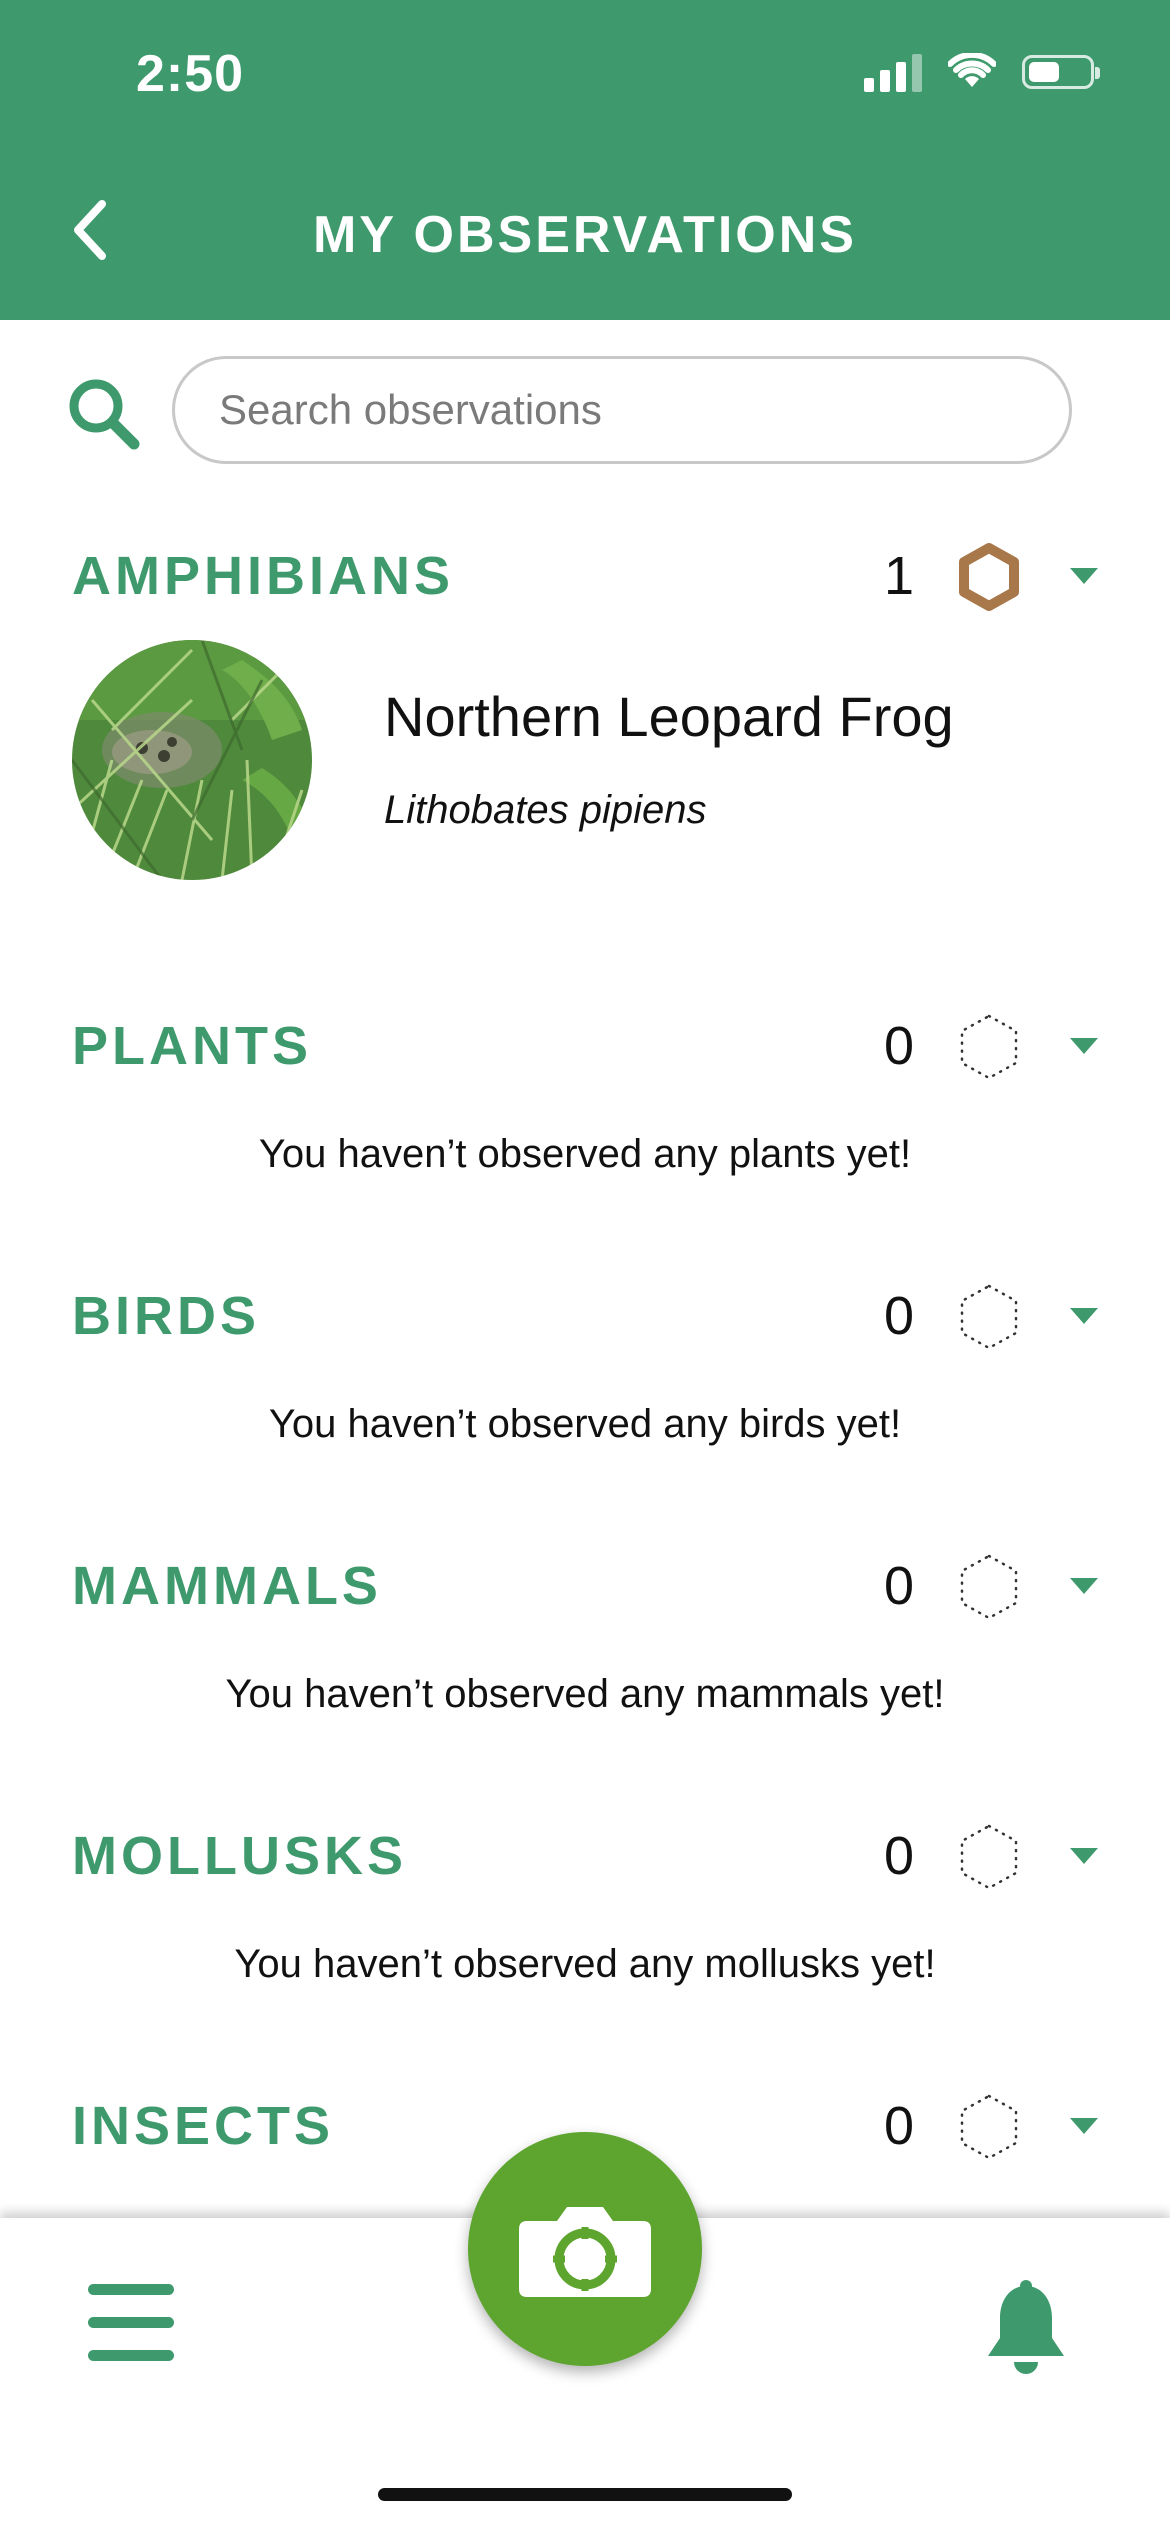 The width and height of the screenshot is (1170, 2532). I want to click on observation-scientific-name: Lithobates pipiens, so click(545, 810).